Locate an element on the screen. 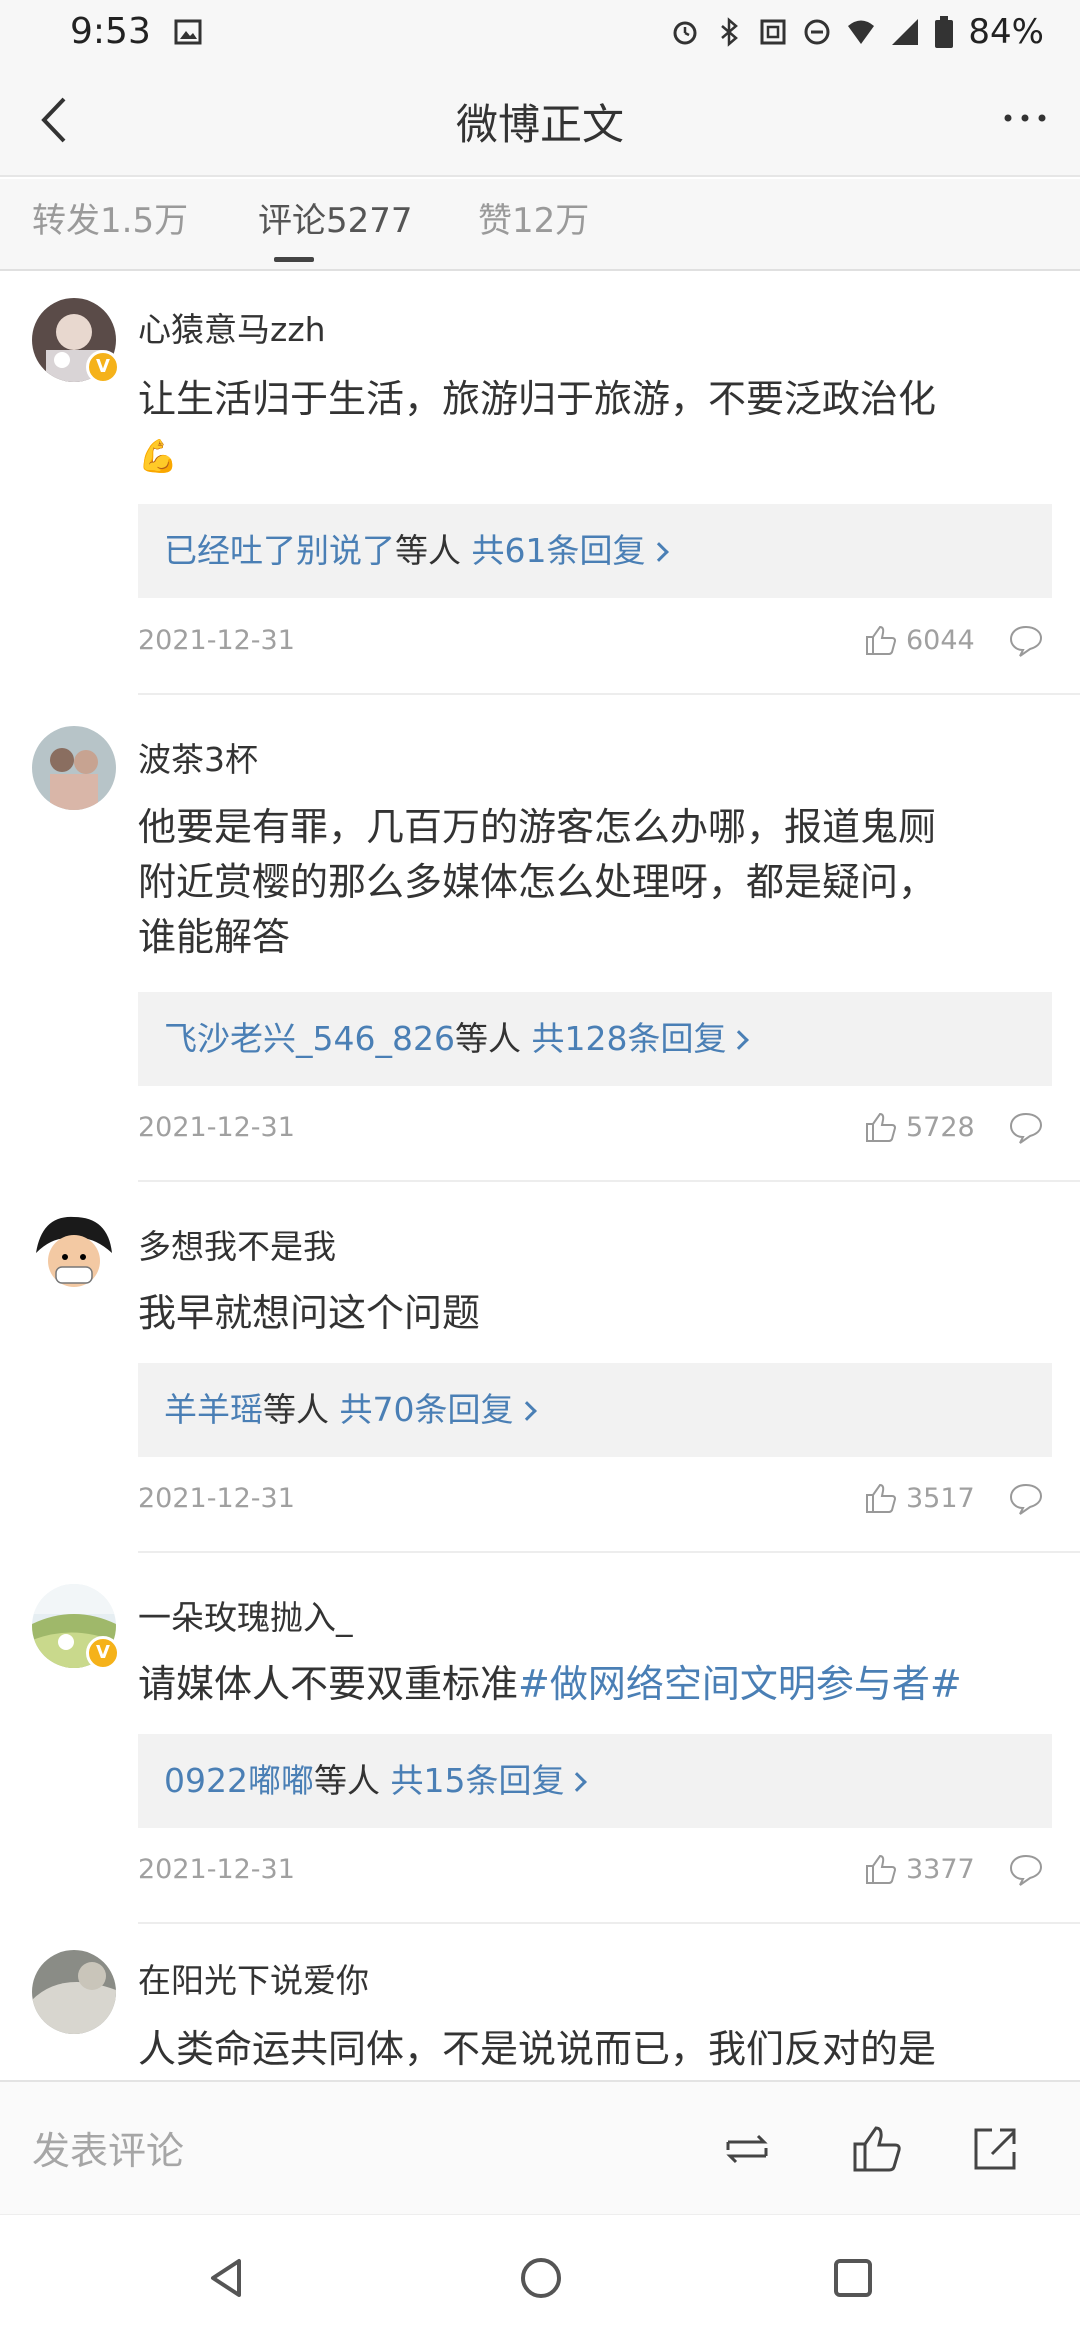 This screenshot has height=2340, width=1080. active-tab-indicator is located at coordinates (294, 259).